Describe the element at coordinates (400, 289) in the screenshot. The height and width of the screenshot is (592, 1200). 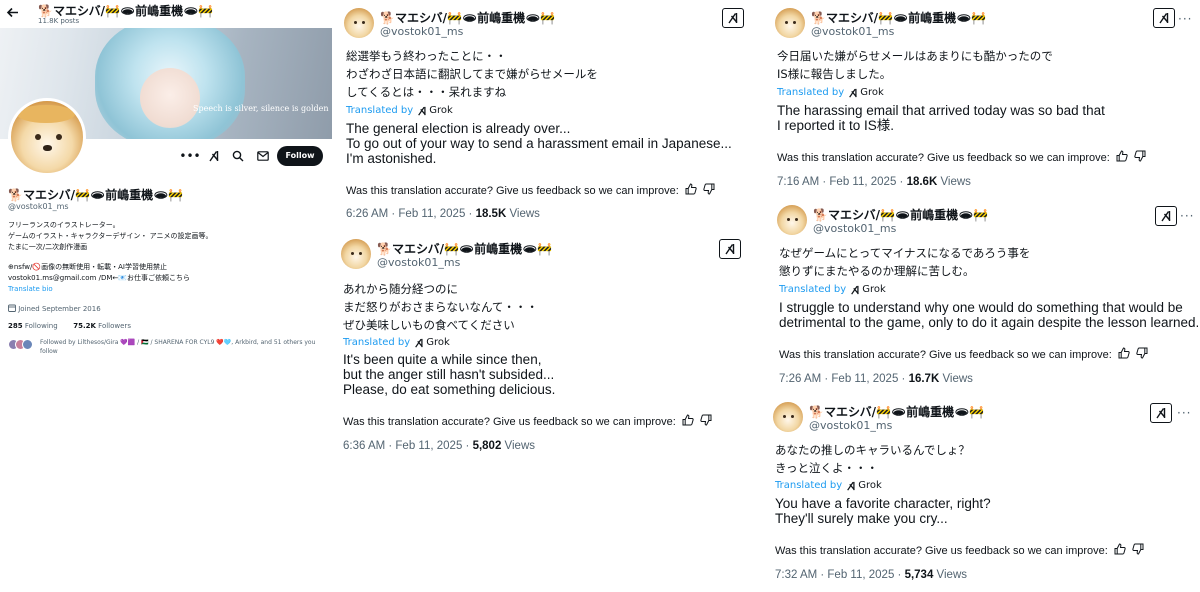
I see `original-text-line: あれから随分経つのに` at that location.